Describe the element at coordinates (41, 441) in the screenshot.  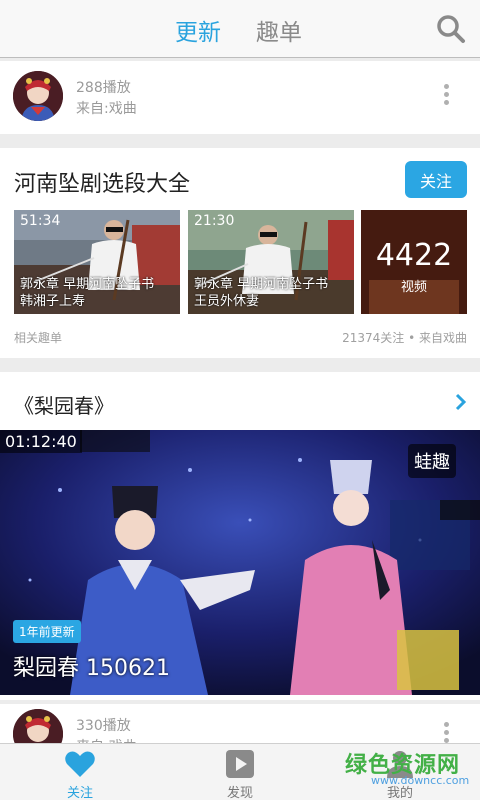
I see `video-duration: 01:12:40` at that location.